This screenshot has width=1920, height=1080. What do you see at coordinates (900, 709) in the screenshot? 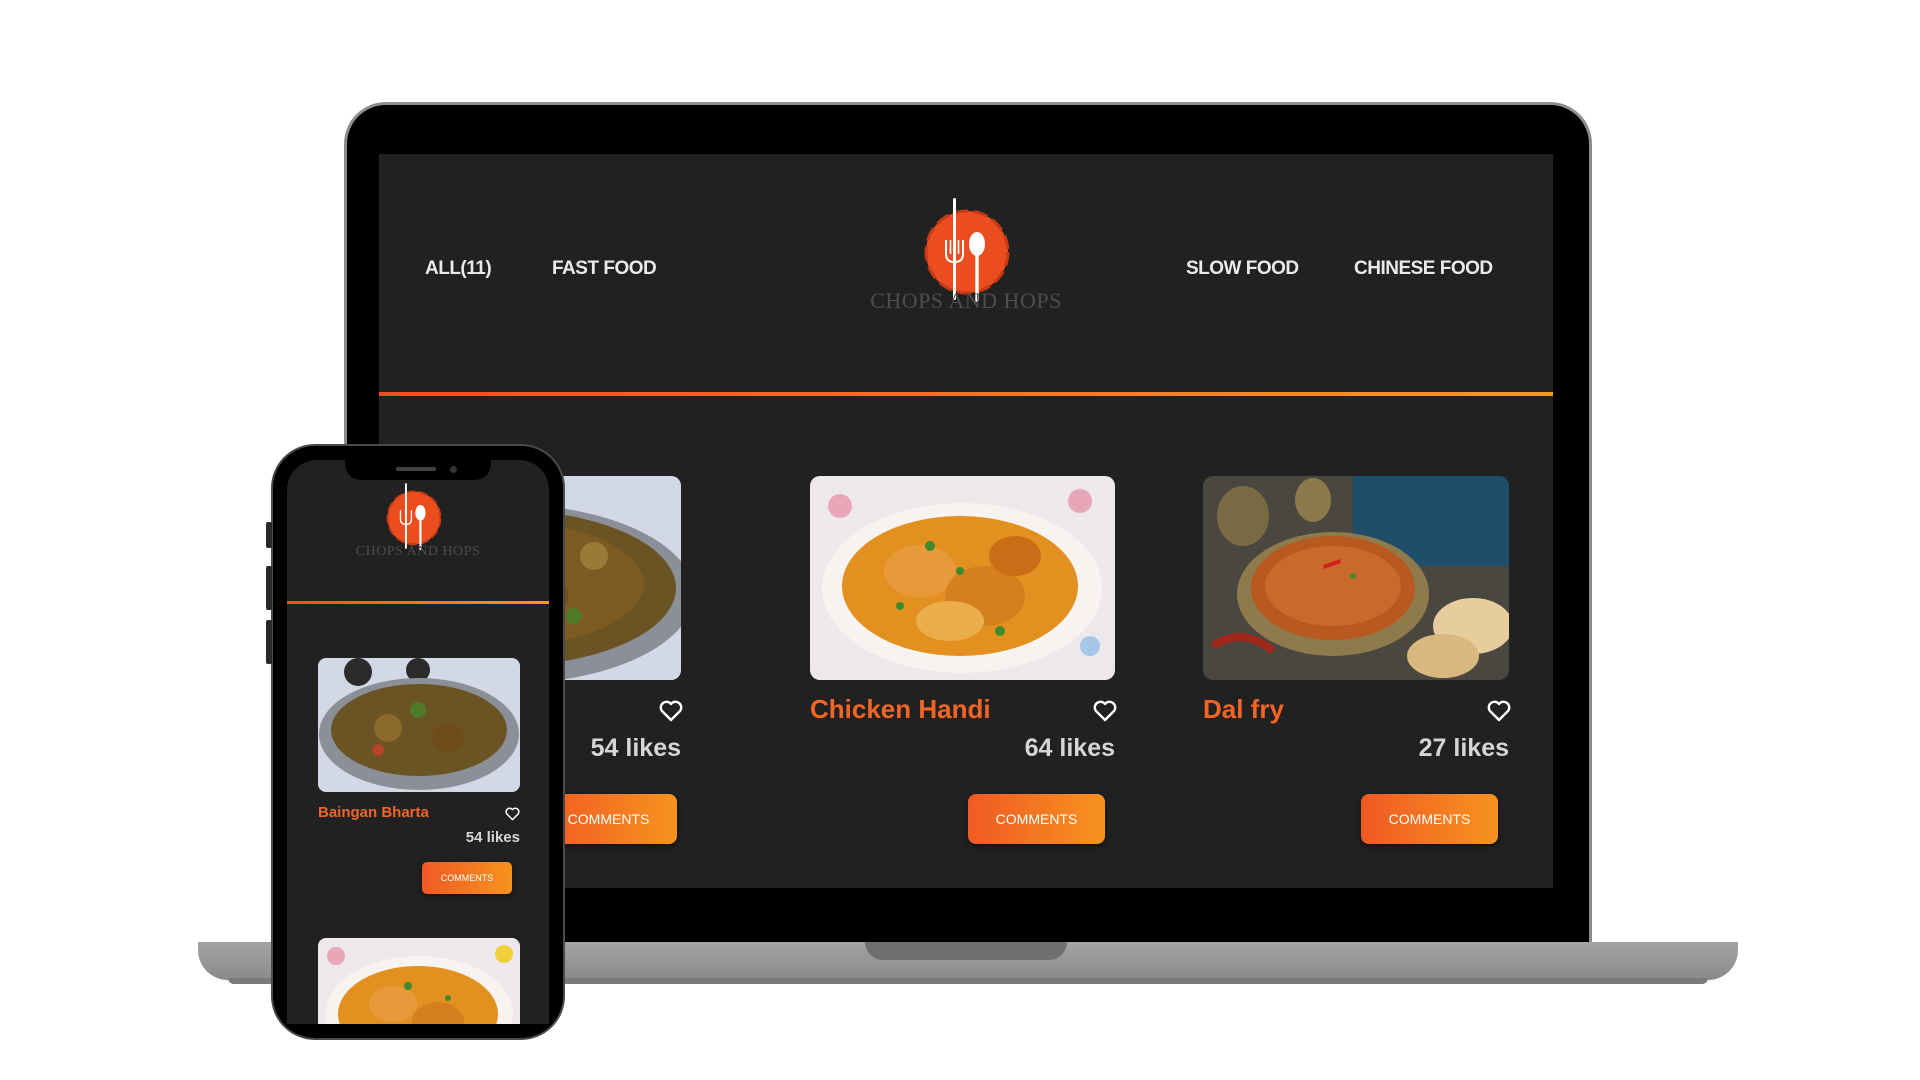
I see `food-title: Chicken Handi` at bounding box center [900, 709].